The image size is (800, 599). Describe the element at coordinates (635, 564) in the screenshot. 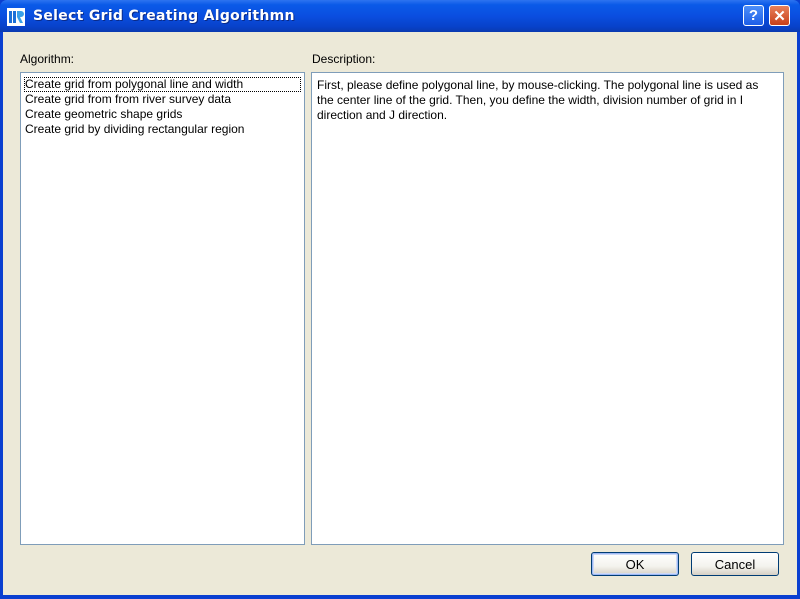

I see `ok-button: OK` at that location.